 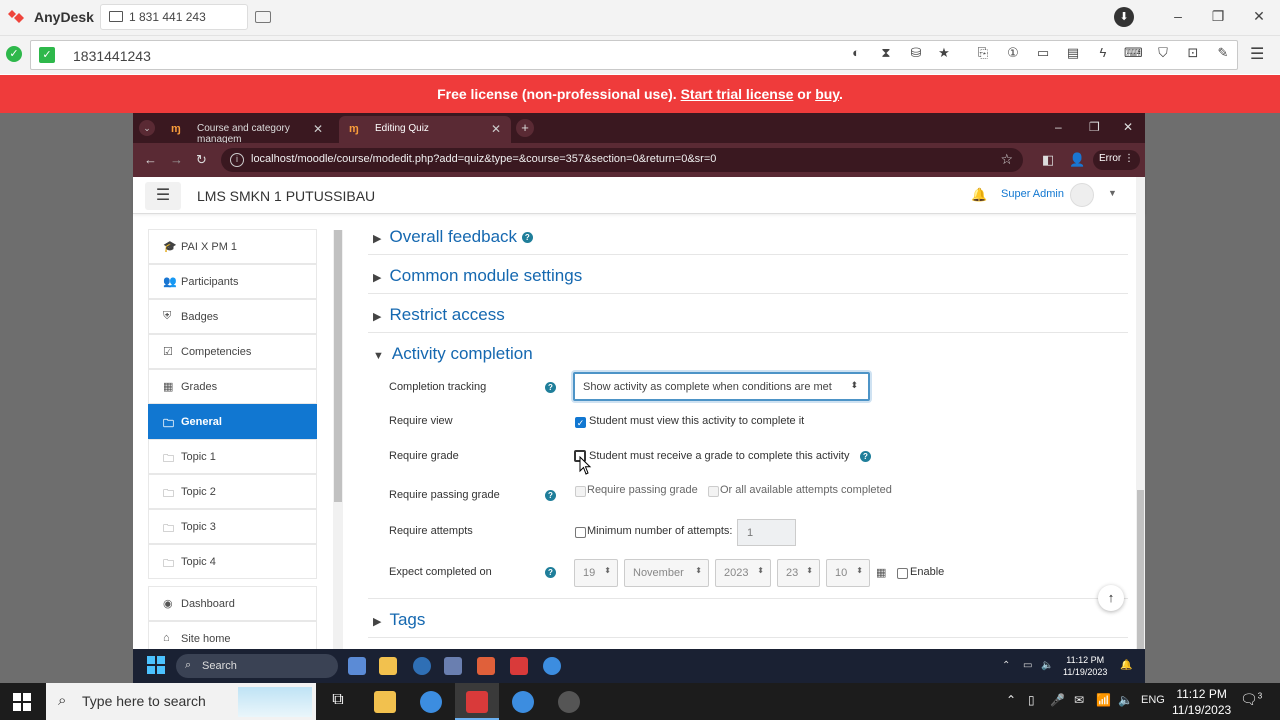 I want to click on day-select: 19 ⬍, so click(x=596, y=573).